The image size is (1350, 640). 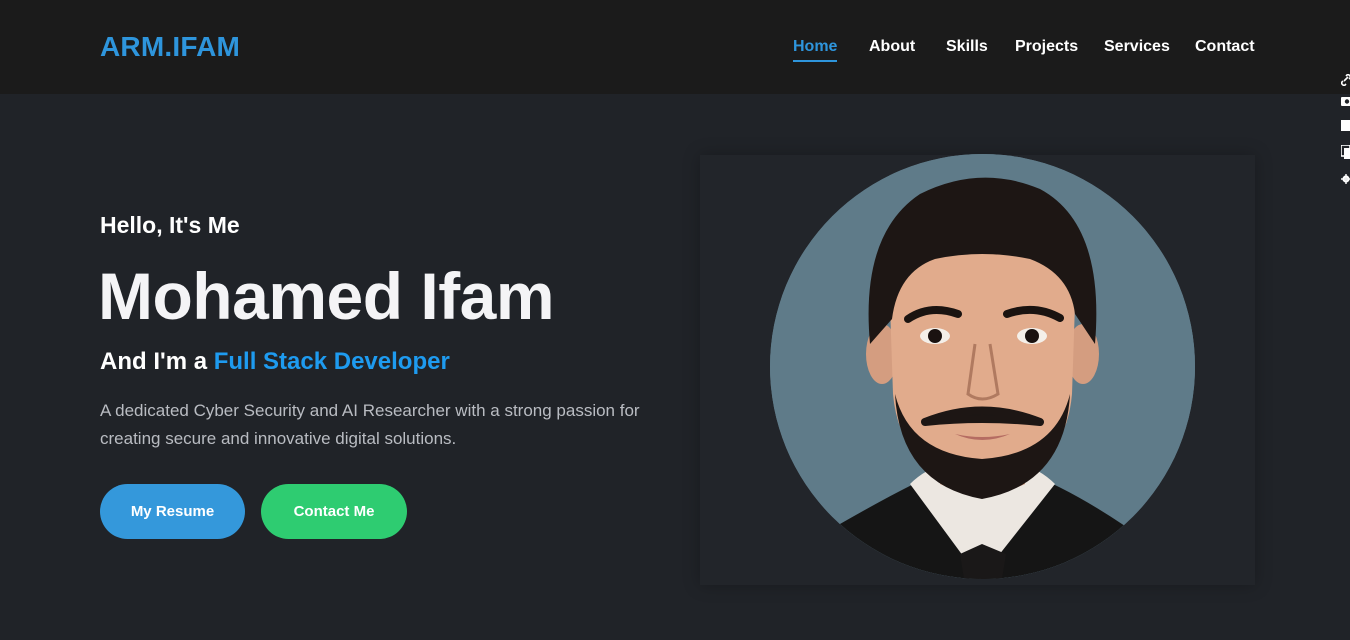 What do you see at coordinates (1225, 47) in the screenshot?
I see `nav-link-contact: Contact` at bounding box center [1225, 47].